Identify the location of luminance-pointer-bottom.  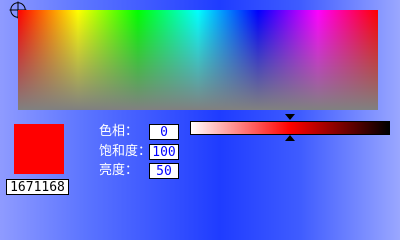
(290, 138).